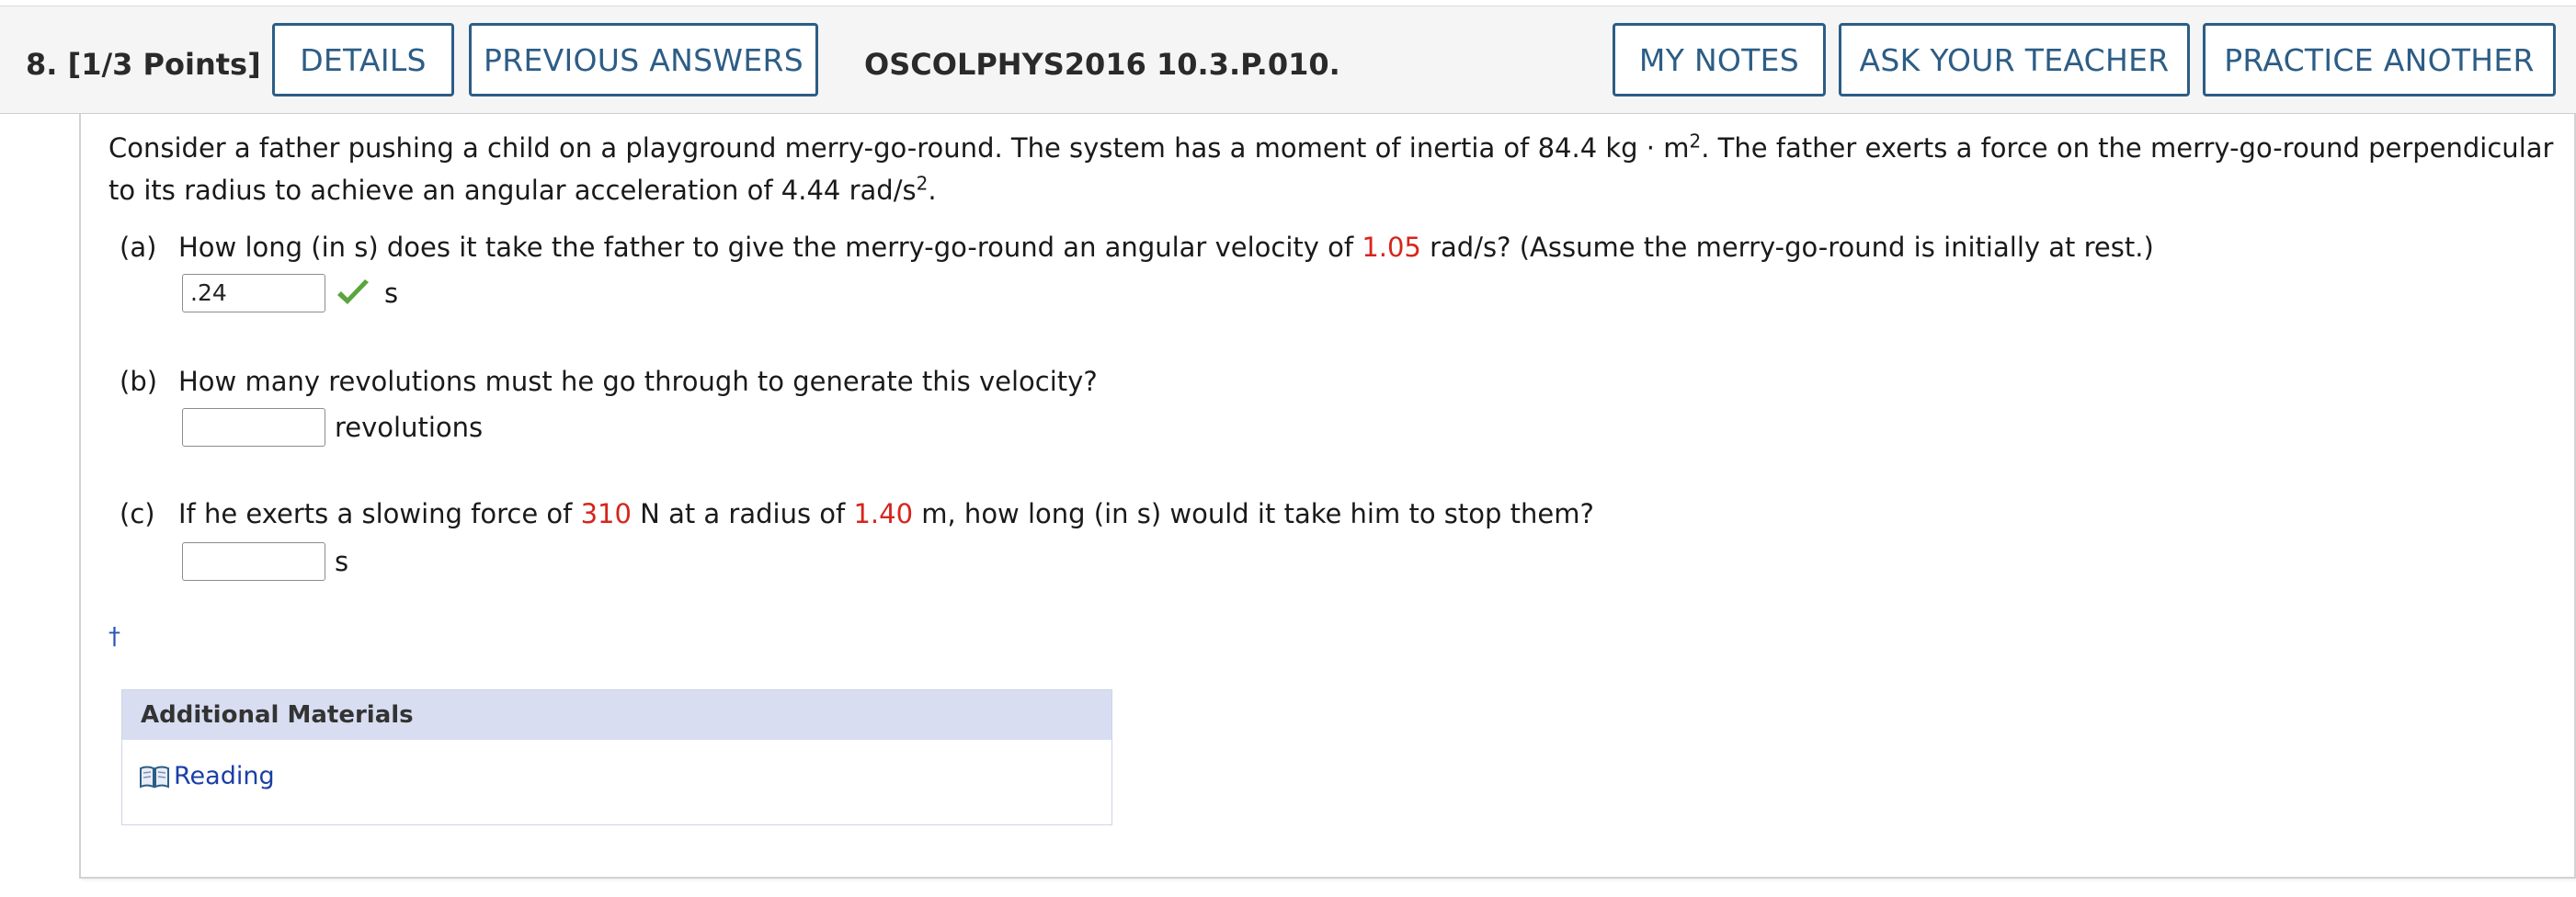  Describe the element at coordinates (1719, 60) in the screenshot. I see `my-notes-button: MY NOTES` at that location.